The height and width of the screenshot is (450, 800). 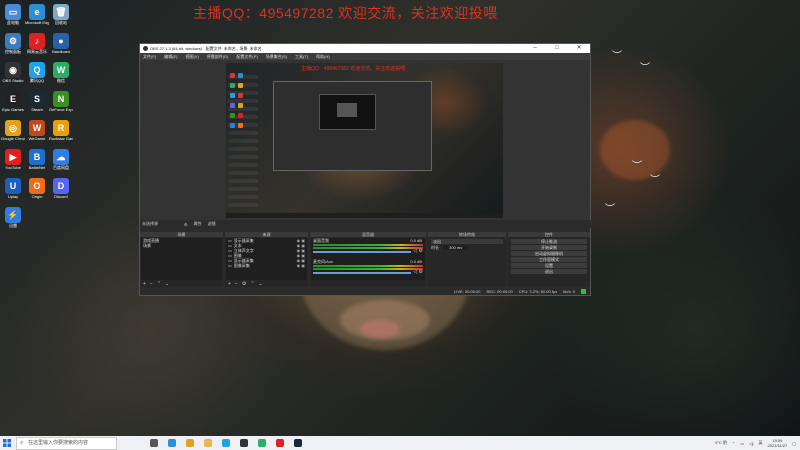 I want to click on desktop-icon: NGeForce Experience, so click(x=61, y=101).